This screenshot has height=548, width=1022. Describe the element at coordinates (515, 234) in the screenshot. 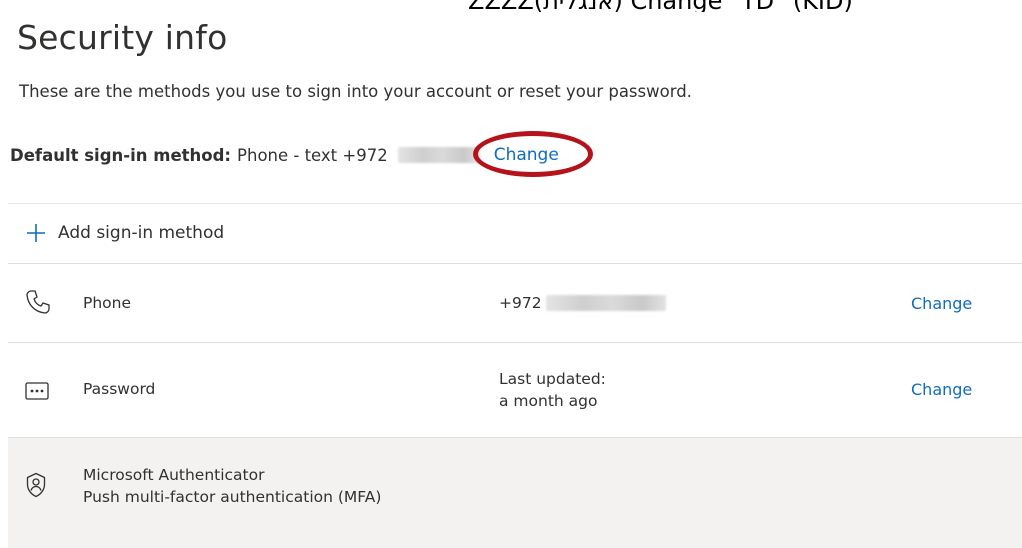

I see `add-sign-in-method-row: Add sign-in method` at that location.